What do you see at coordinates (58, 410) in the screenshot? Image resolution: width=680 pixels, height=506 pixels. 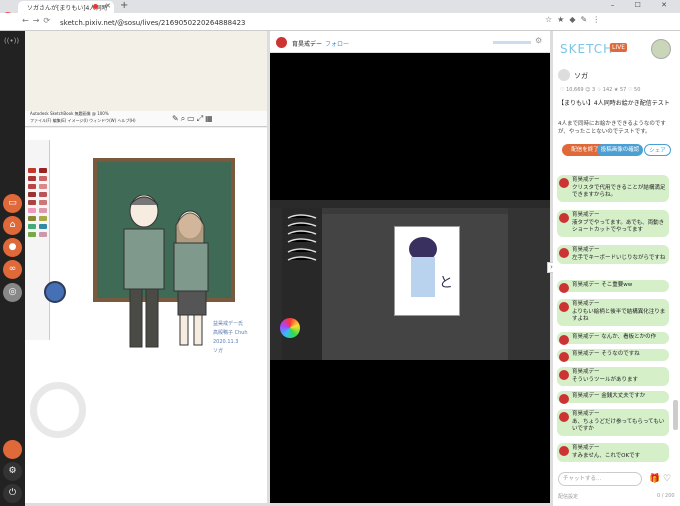 I see `brush-wheel` at bounding box center [58, 410].